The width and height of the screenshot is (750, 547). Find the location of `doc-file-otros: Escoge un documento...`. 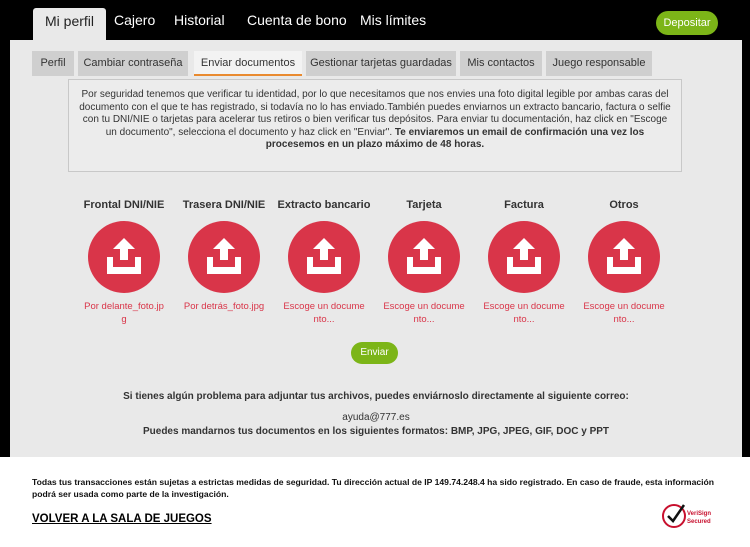

doc-file-otros: Escoge un documento... is located at coordinates (624, 313).